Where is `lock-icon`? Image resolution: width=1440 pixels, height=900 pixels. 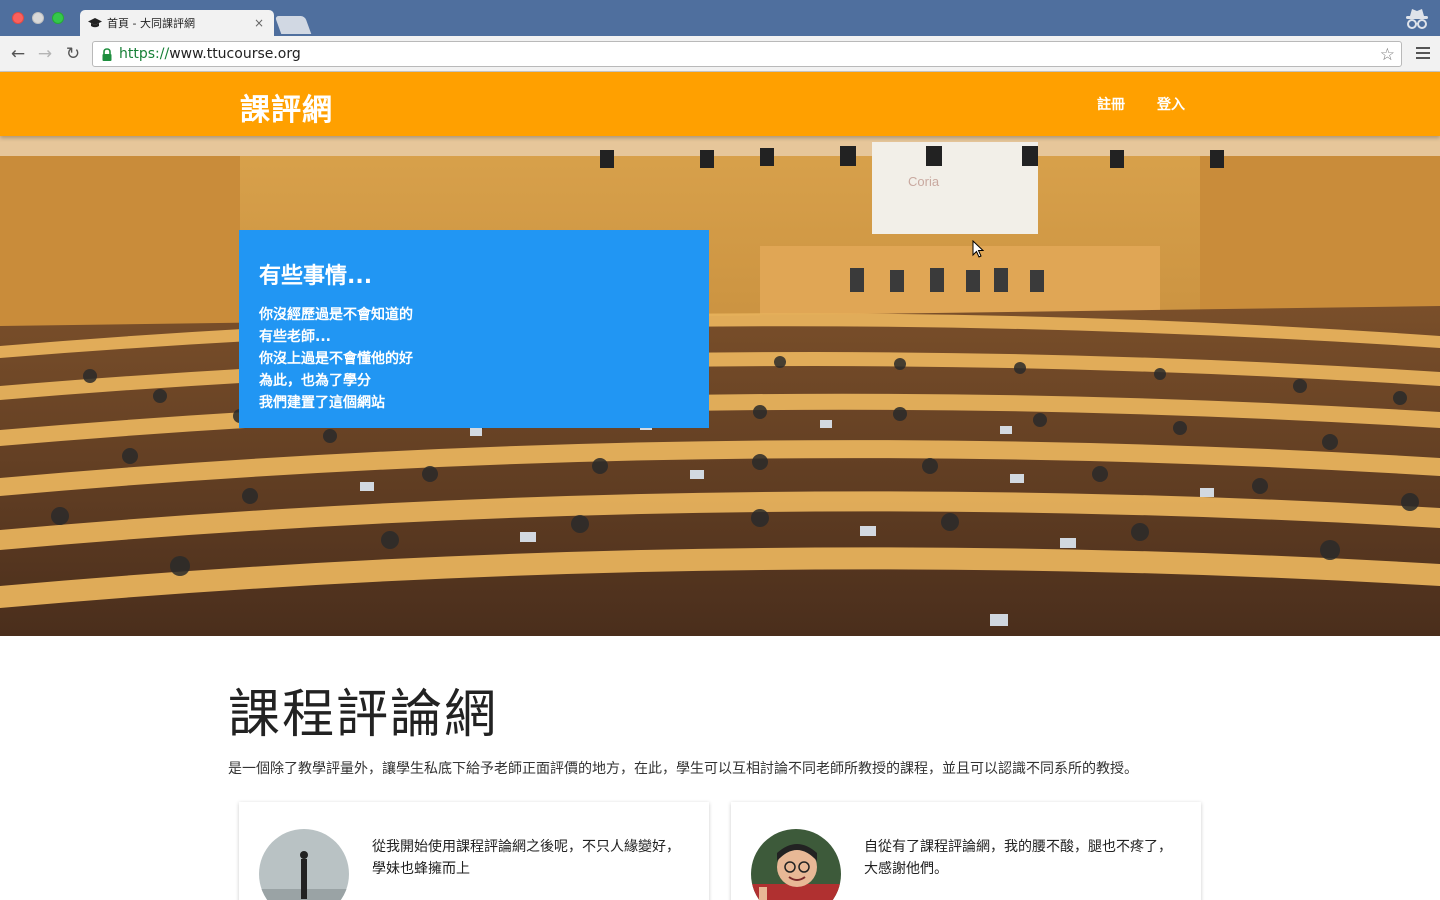
lock-icon is located at coordinates (107, 54).